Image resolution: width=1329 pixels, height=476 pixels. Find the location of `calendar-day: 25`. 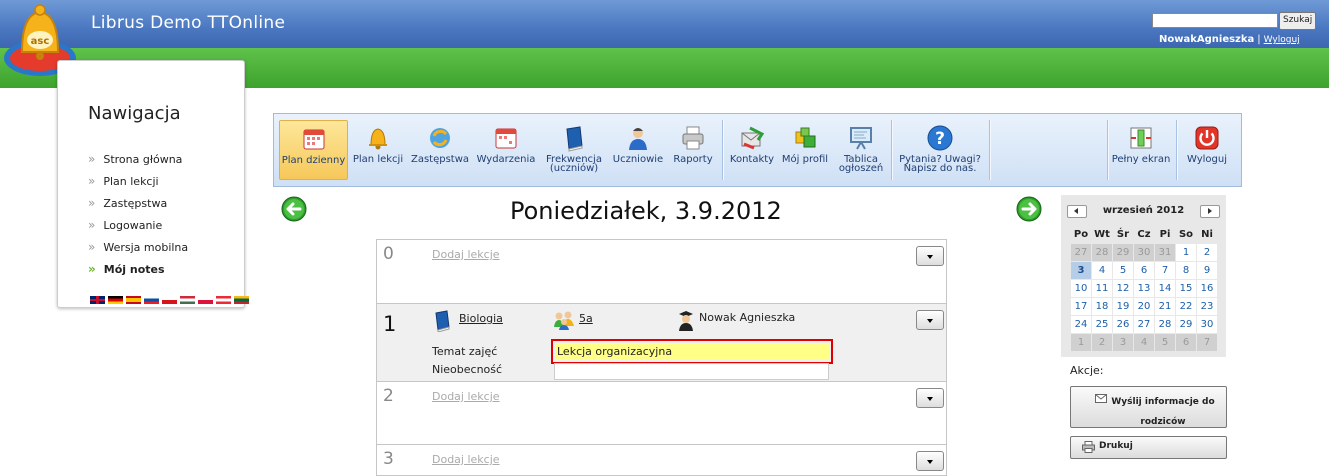

calendar-day: 25 is located at coordinates (1102, 324).